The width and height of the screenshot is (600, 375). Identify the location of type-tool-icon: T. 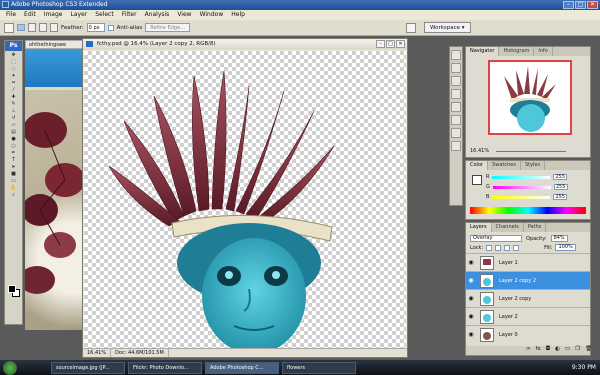
(13, 160).